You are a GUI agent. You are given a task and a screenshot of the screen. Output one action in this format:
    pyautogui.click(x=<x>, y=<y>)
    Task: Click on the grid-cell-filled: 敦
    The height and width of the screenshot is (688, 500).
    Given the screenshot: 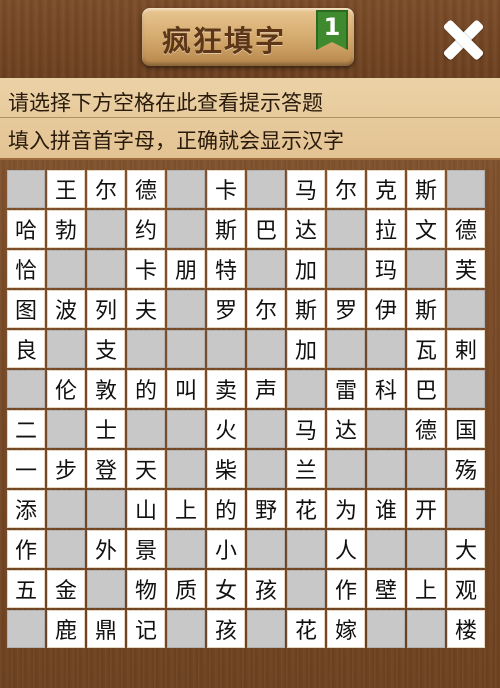 What is the action you would take?
    pyautogui.click(x=106, y=389)
    